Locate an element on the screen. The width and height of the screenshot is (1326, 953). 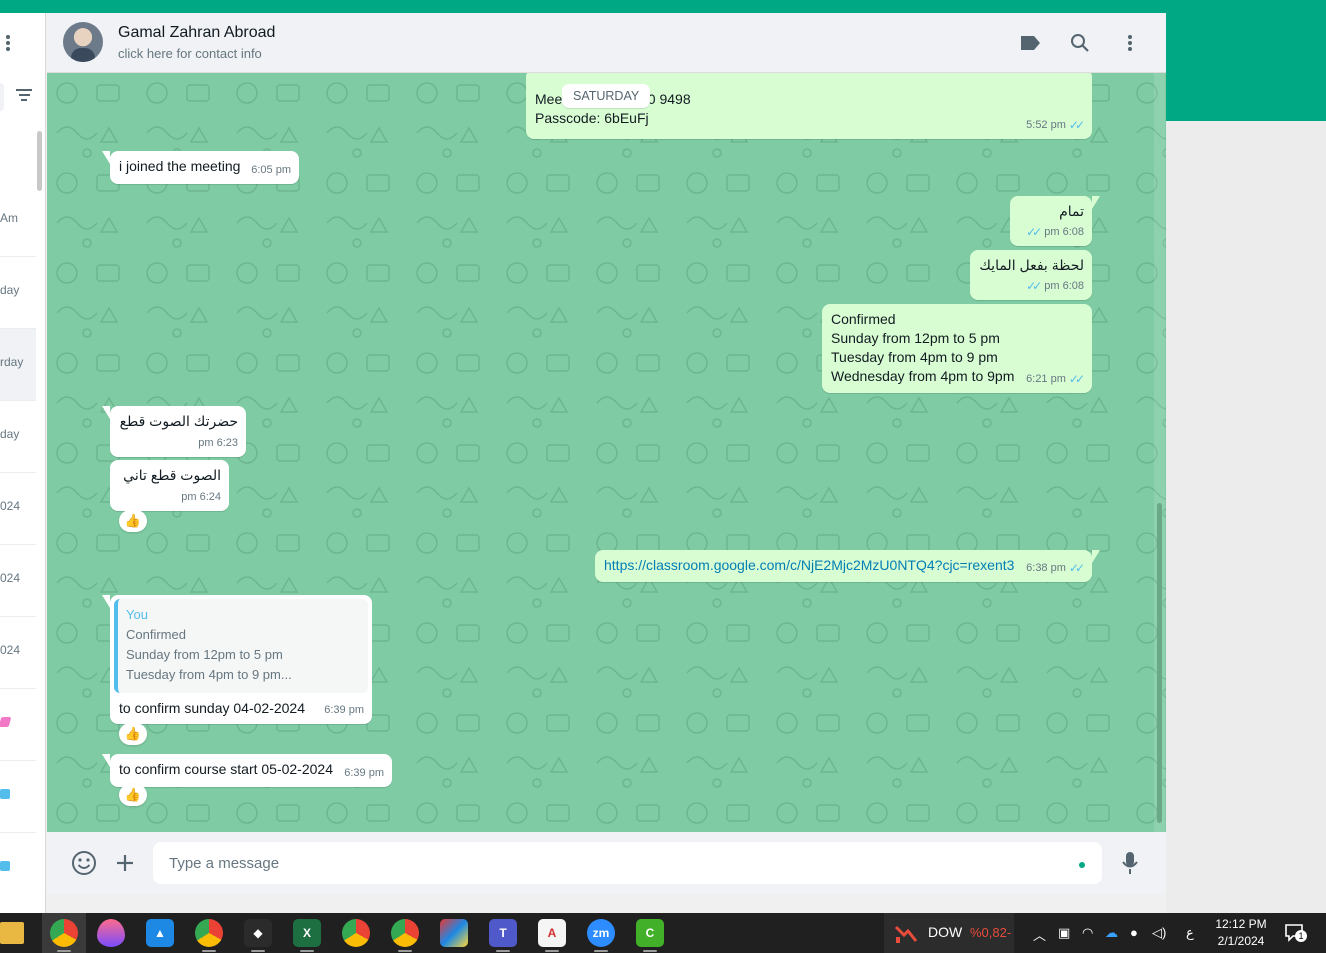
app-icon: ◆ is located at coordinates (258, 933).